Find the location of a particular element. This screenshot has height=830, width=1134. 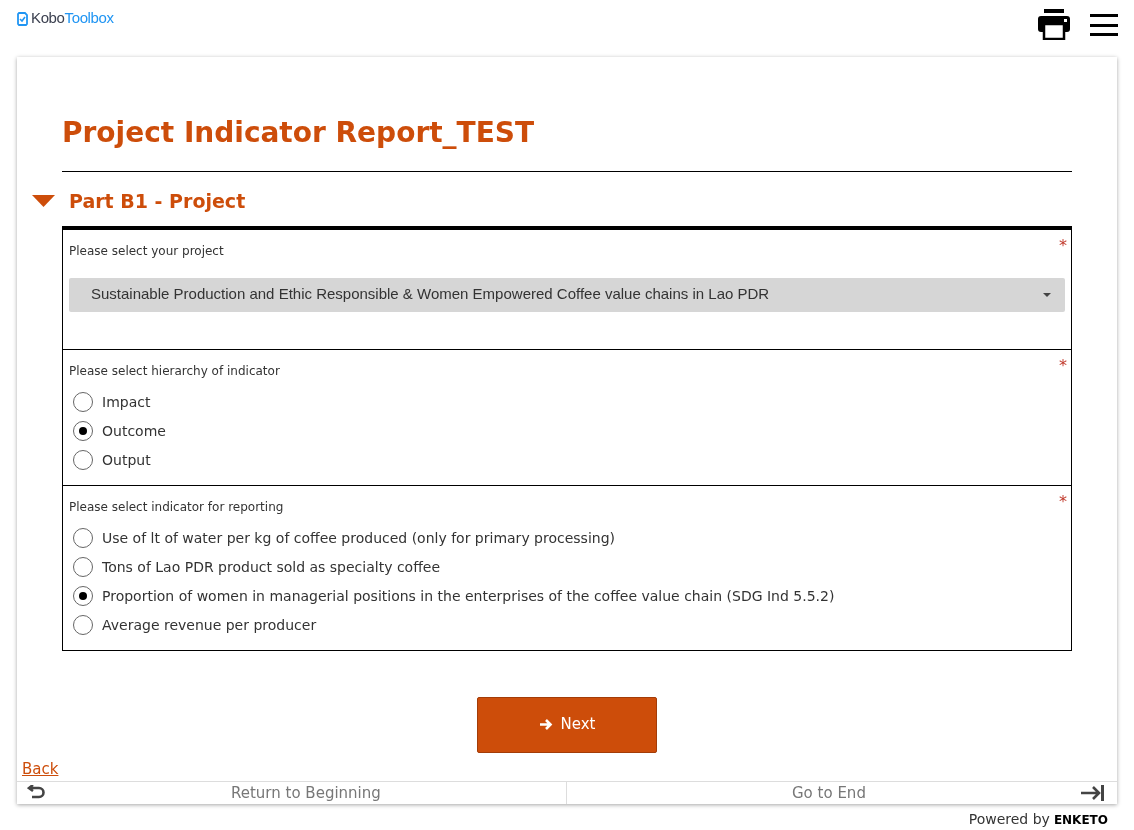

powered-by-text: Powered by is located at coordinates (1009, 819).